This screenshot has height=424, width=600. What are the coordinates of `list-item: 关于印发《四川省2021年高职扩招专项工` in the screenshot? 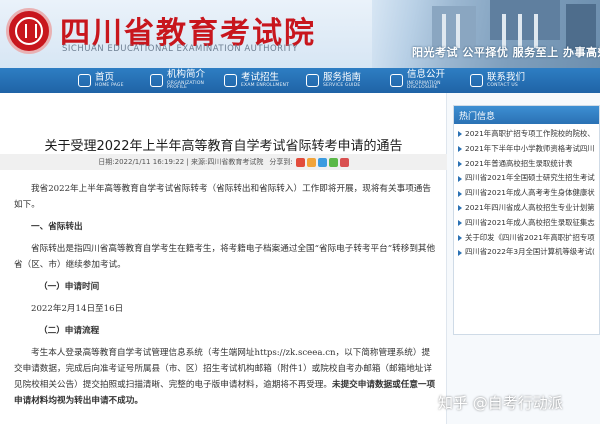 It's located at (526, 238).